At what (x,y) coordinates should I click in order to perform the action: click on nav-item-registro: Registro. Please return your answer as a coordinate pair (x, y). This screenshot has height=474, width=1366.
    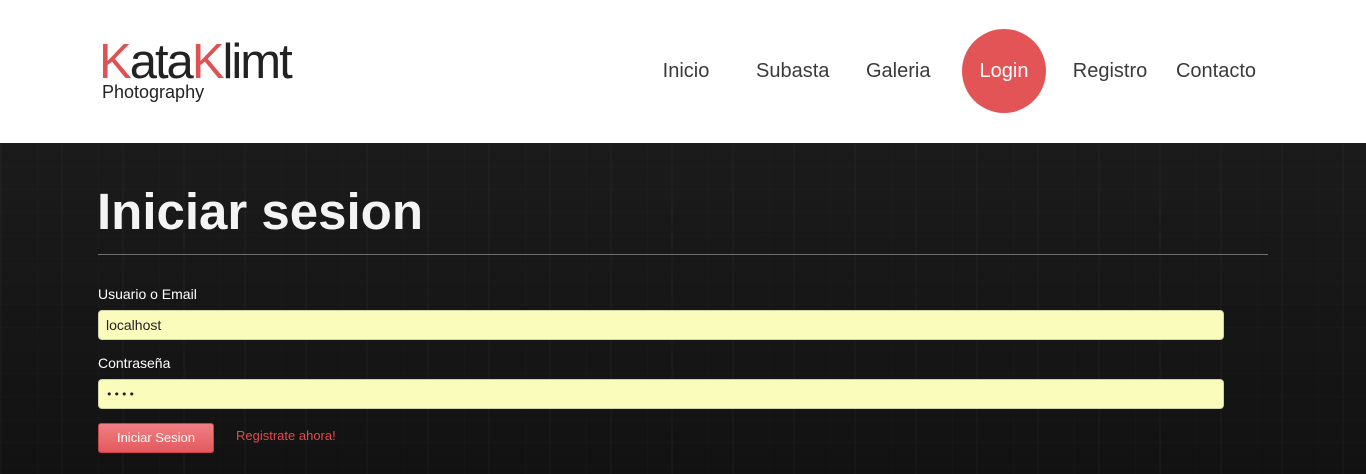
    Looking at the image, I should click on (1110, 71).